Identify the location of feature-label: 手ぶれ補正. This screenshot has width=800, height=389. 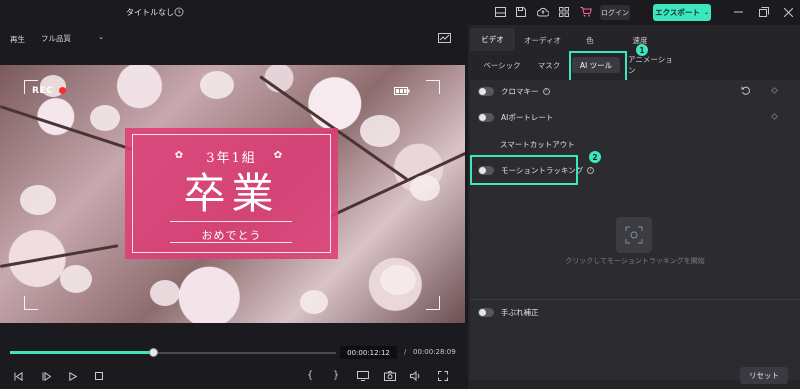
(520, 312).